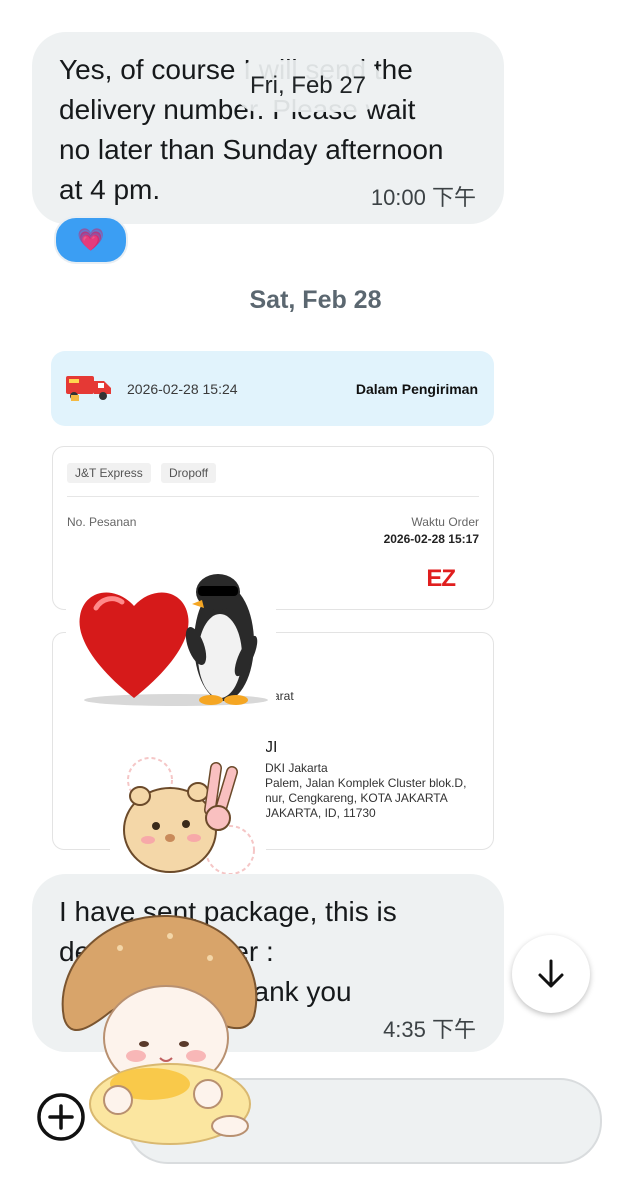  Describe the element at coordinates (109, 473) in the screenshot. I see `courier-tag: J&T Express` at that location.